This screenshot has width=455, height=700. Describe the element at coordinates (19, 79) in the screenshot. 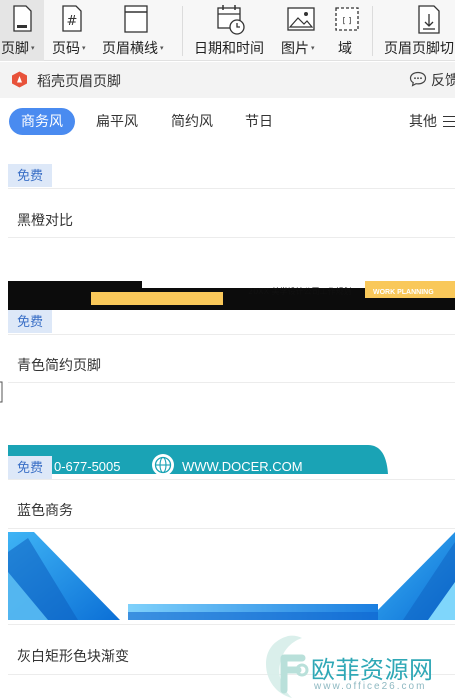

I see `docer-logo-icon` at that location.